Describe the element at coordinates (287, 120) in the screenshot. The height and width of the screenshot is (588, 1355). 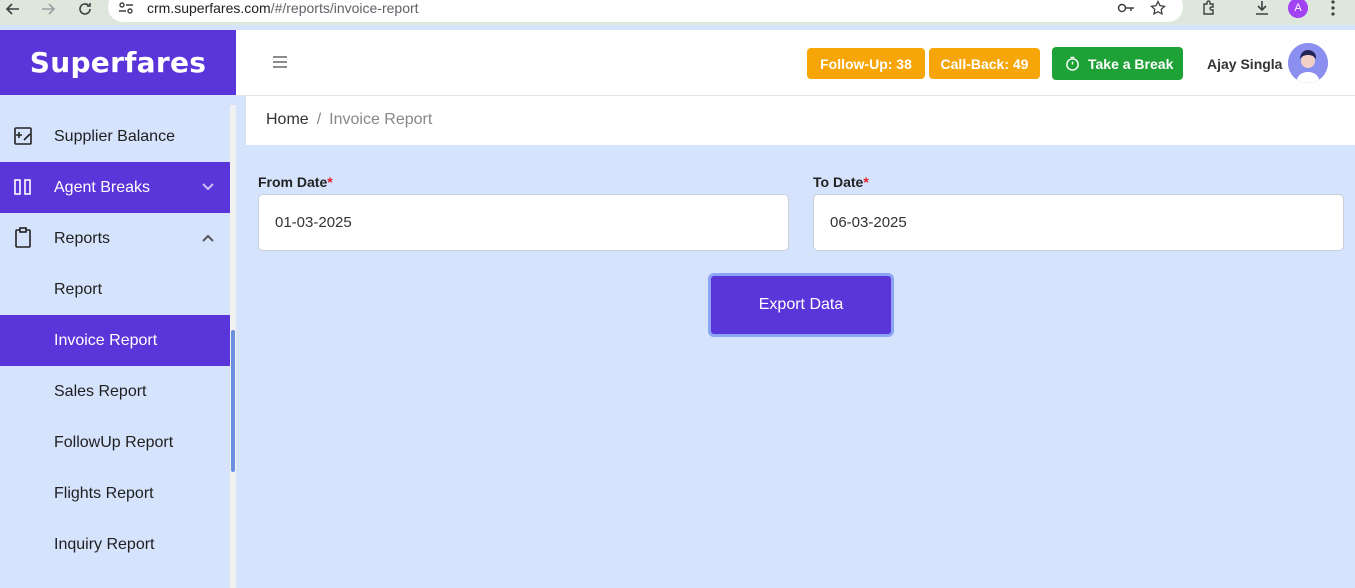
I see `breadcrumb-home: Home` at that location.